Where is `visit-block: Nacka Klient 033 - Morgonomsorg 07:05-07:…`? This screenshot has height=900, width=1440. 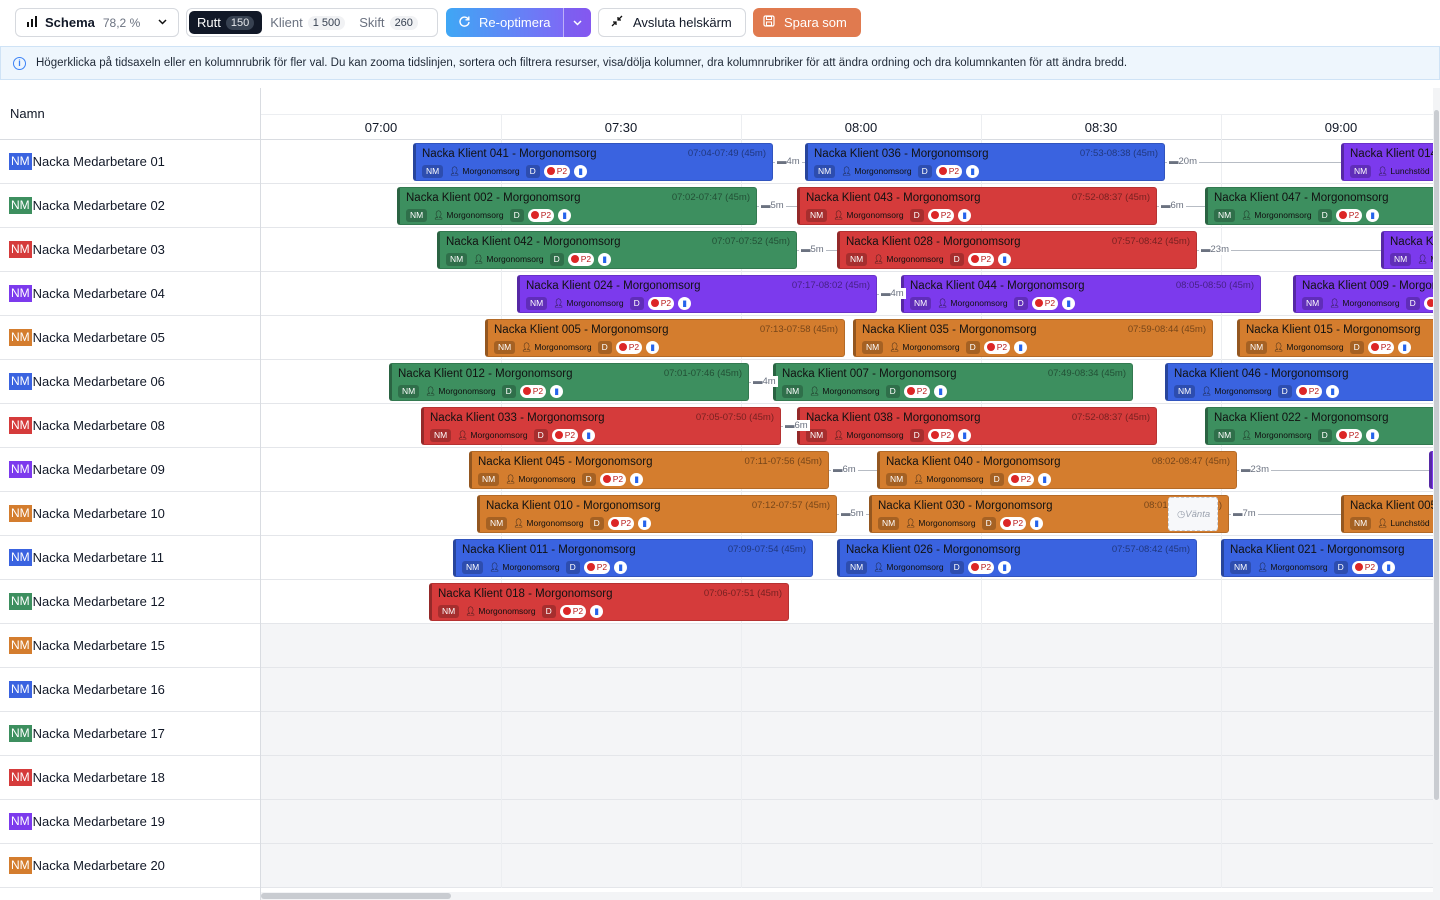 visit-block: Nacka Klient 033 - Morgonomsorg 07:05-07:… is located at coordinates (601, 426).